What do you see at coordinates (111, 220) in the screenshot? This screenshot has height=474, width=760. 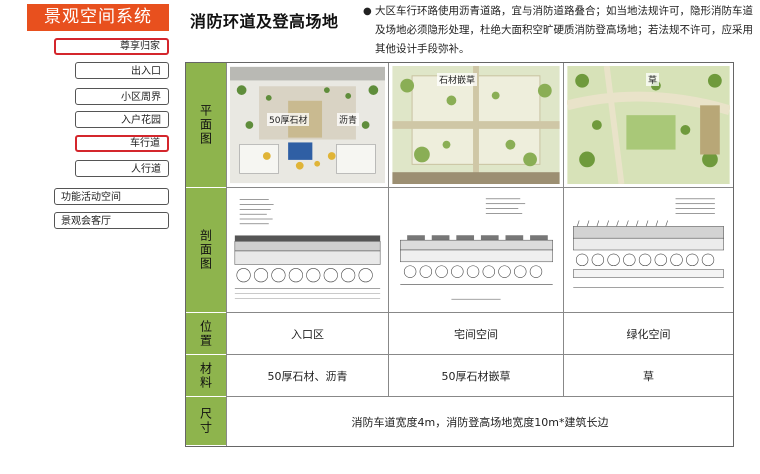 I see `nav-item-lounge: 景观会客厅` at bounding box center [111, 220].